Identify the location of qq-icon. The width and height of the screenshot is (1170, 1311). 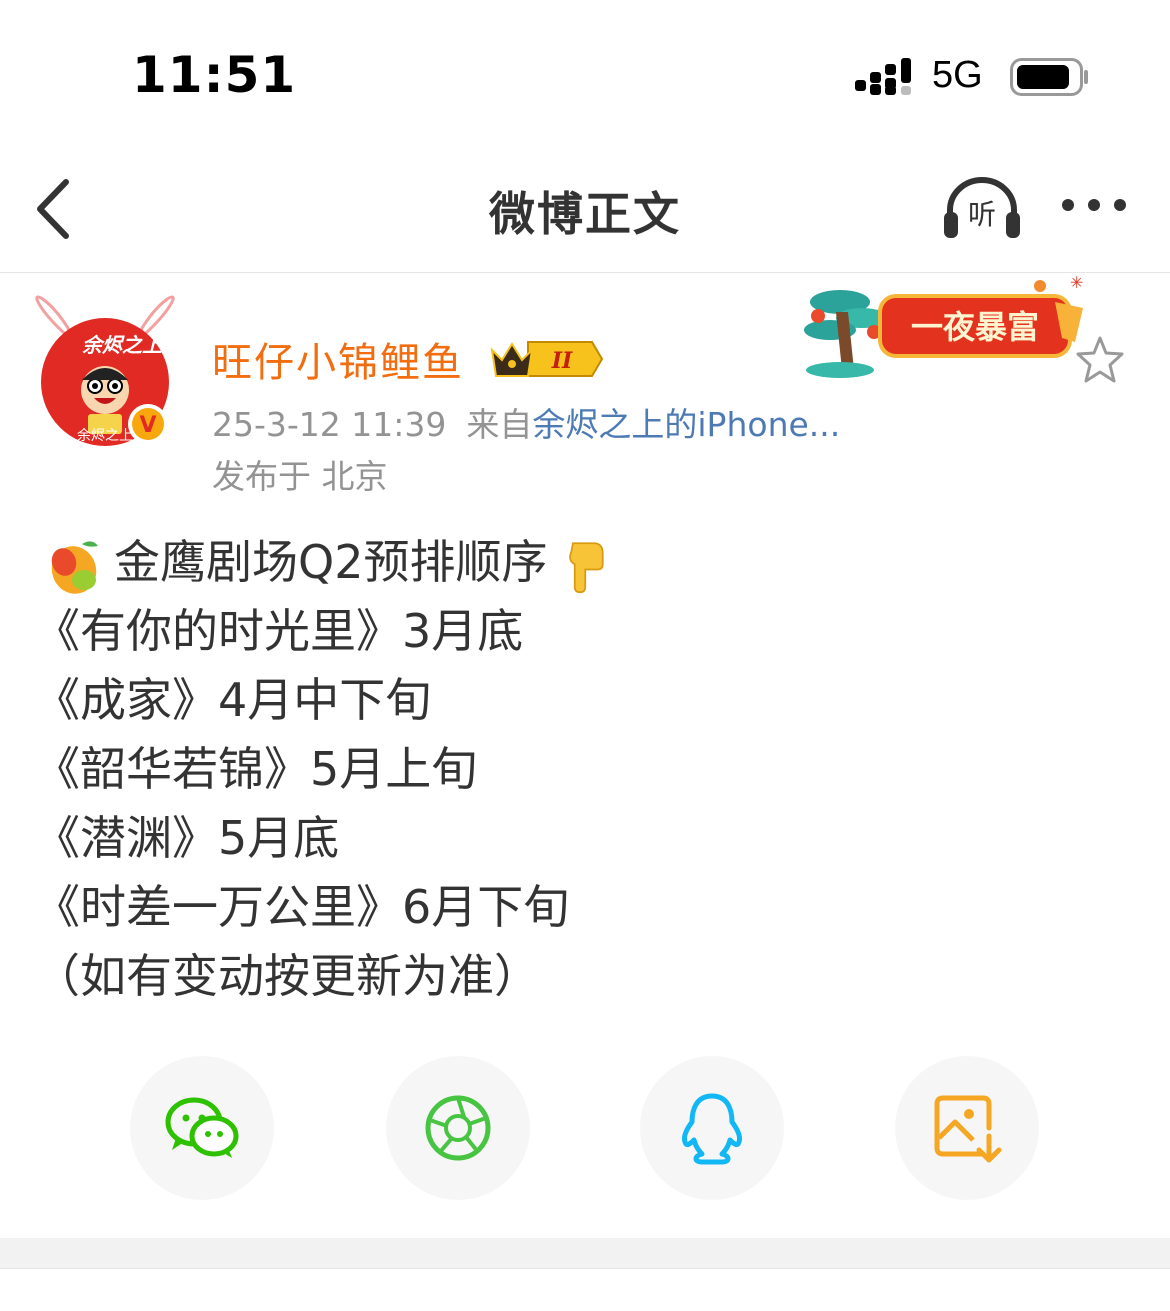
(712, 1129).